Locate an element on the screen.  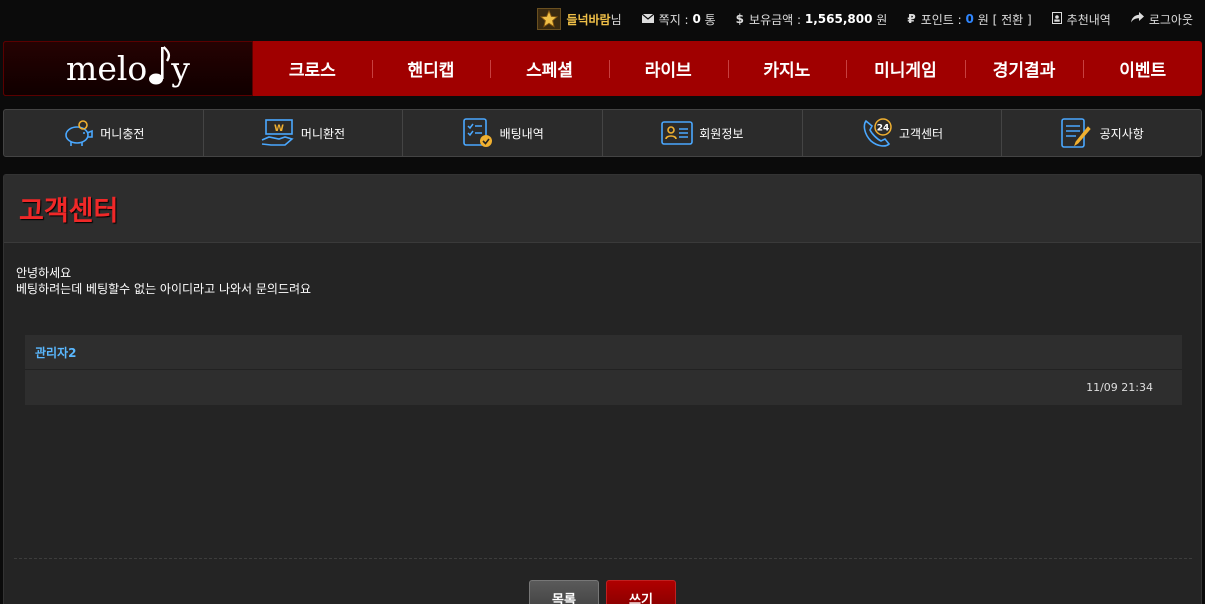
sub-nav-label: 공지사항 is located at coordinates (1121, 133).